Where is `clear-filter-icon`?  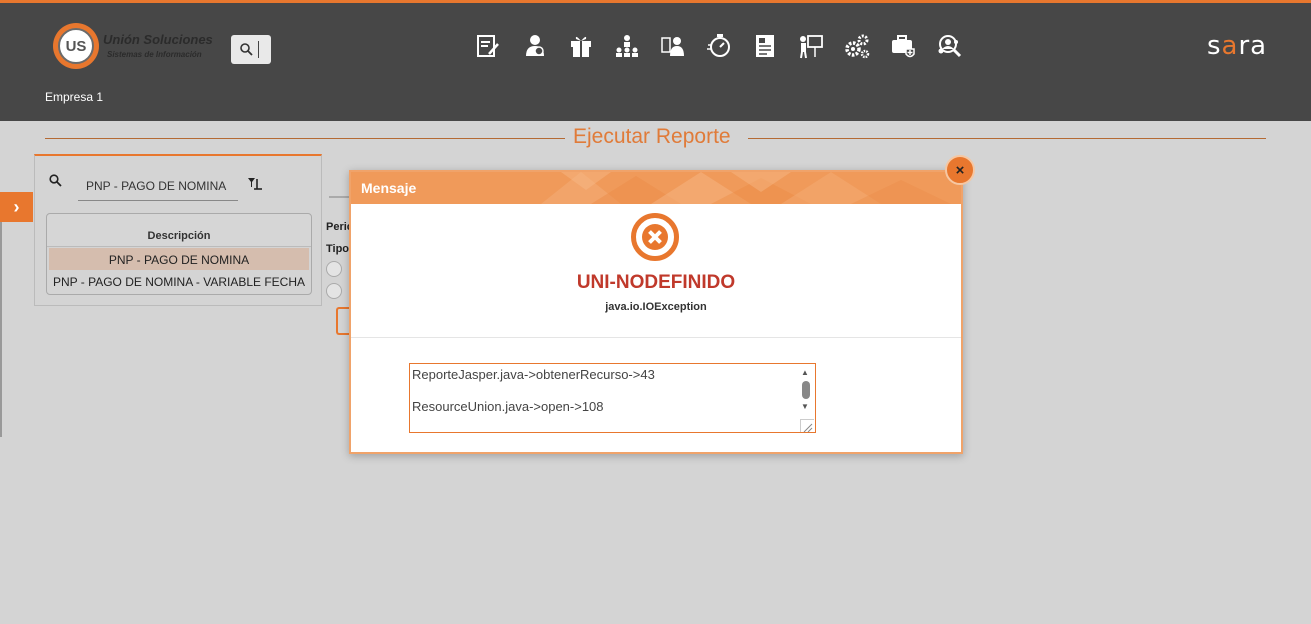 clear-filter-icon is located at coordinates (255, 184).